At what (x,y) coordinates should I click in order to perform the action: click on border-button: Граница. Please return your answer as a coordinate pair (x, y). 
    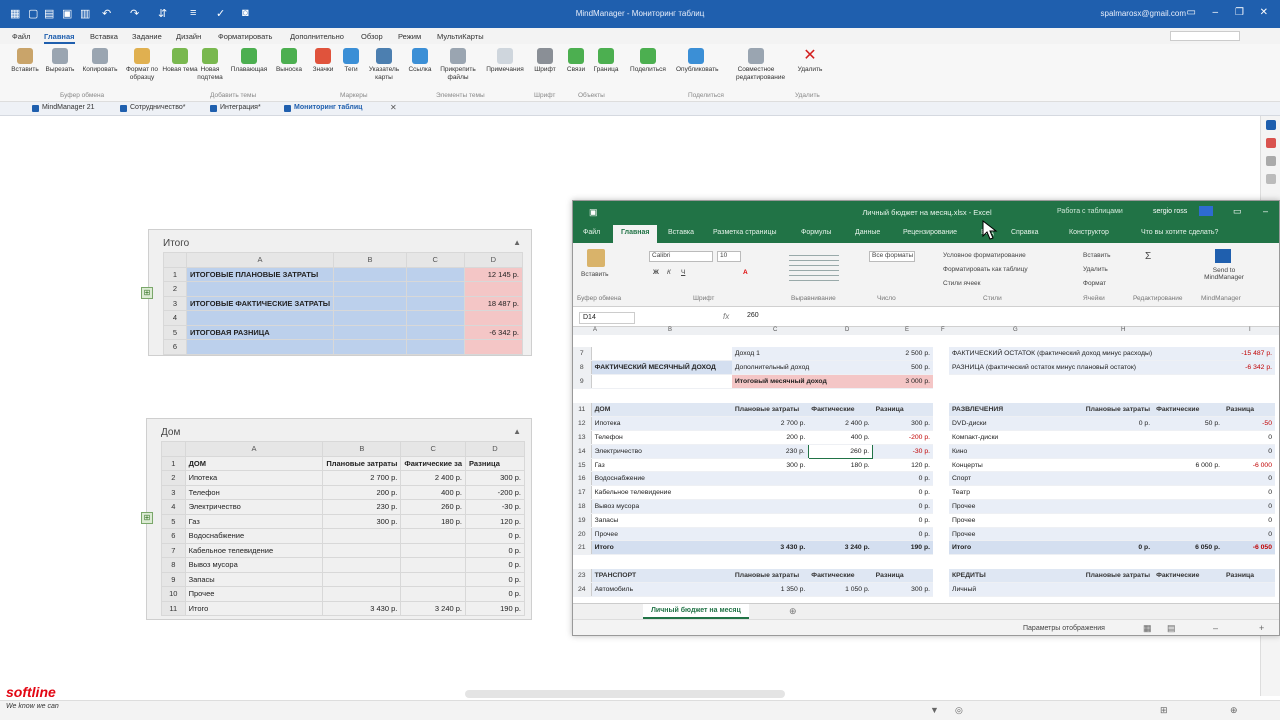
    Looking at the image, I should click on (606, 61).